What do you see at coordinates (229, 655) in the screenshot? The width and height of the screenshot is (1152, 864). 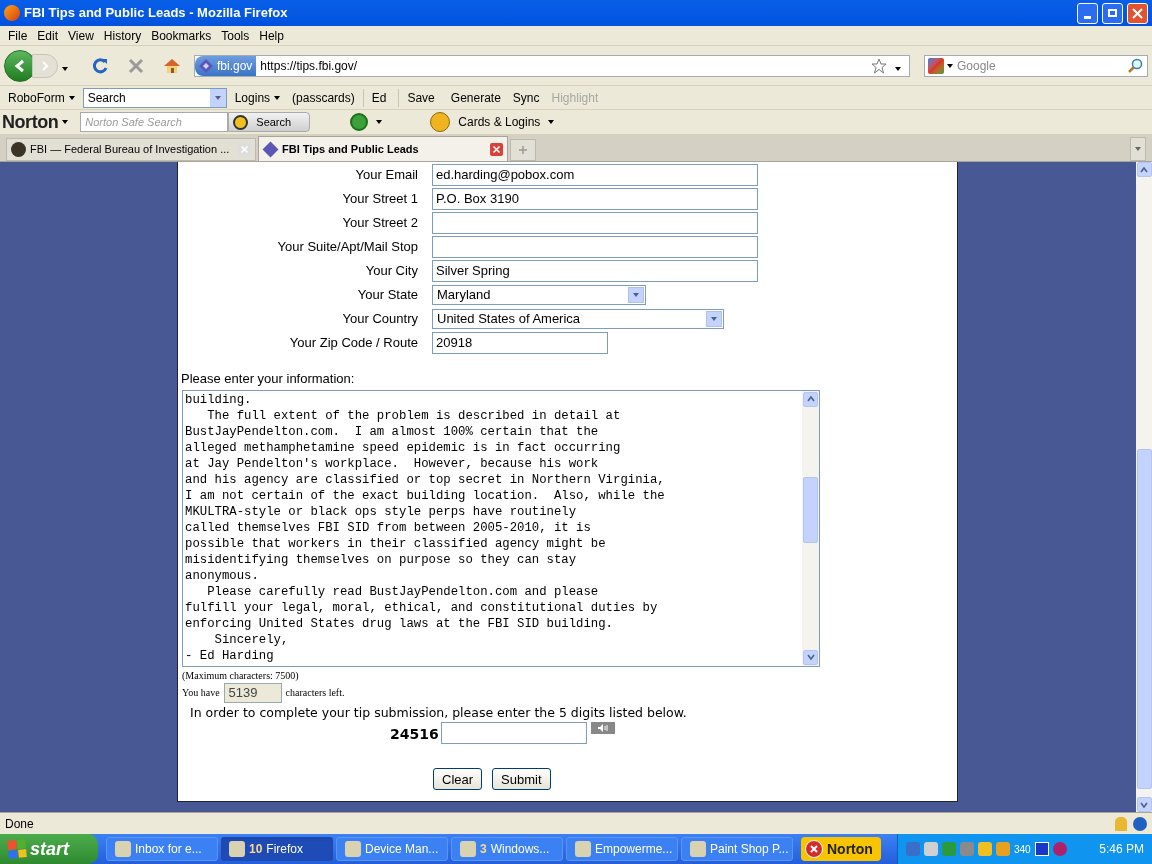 I see `text-line: - Ed Harding` at bounding box center [229, 655].